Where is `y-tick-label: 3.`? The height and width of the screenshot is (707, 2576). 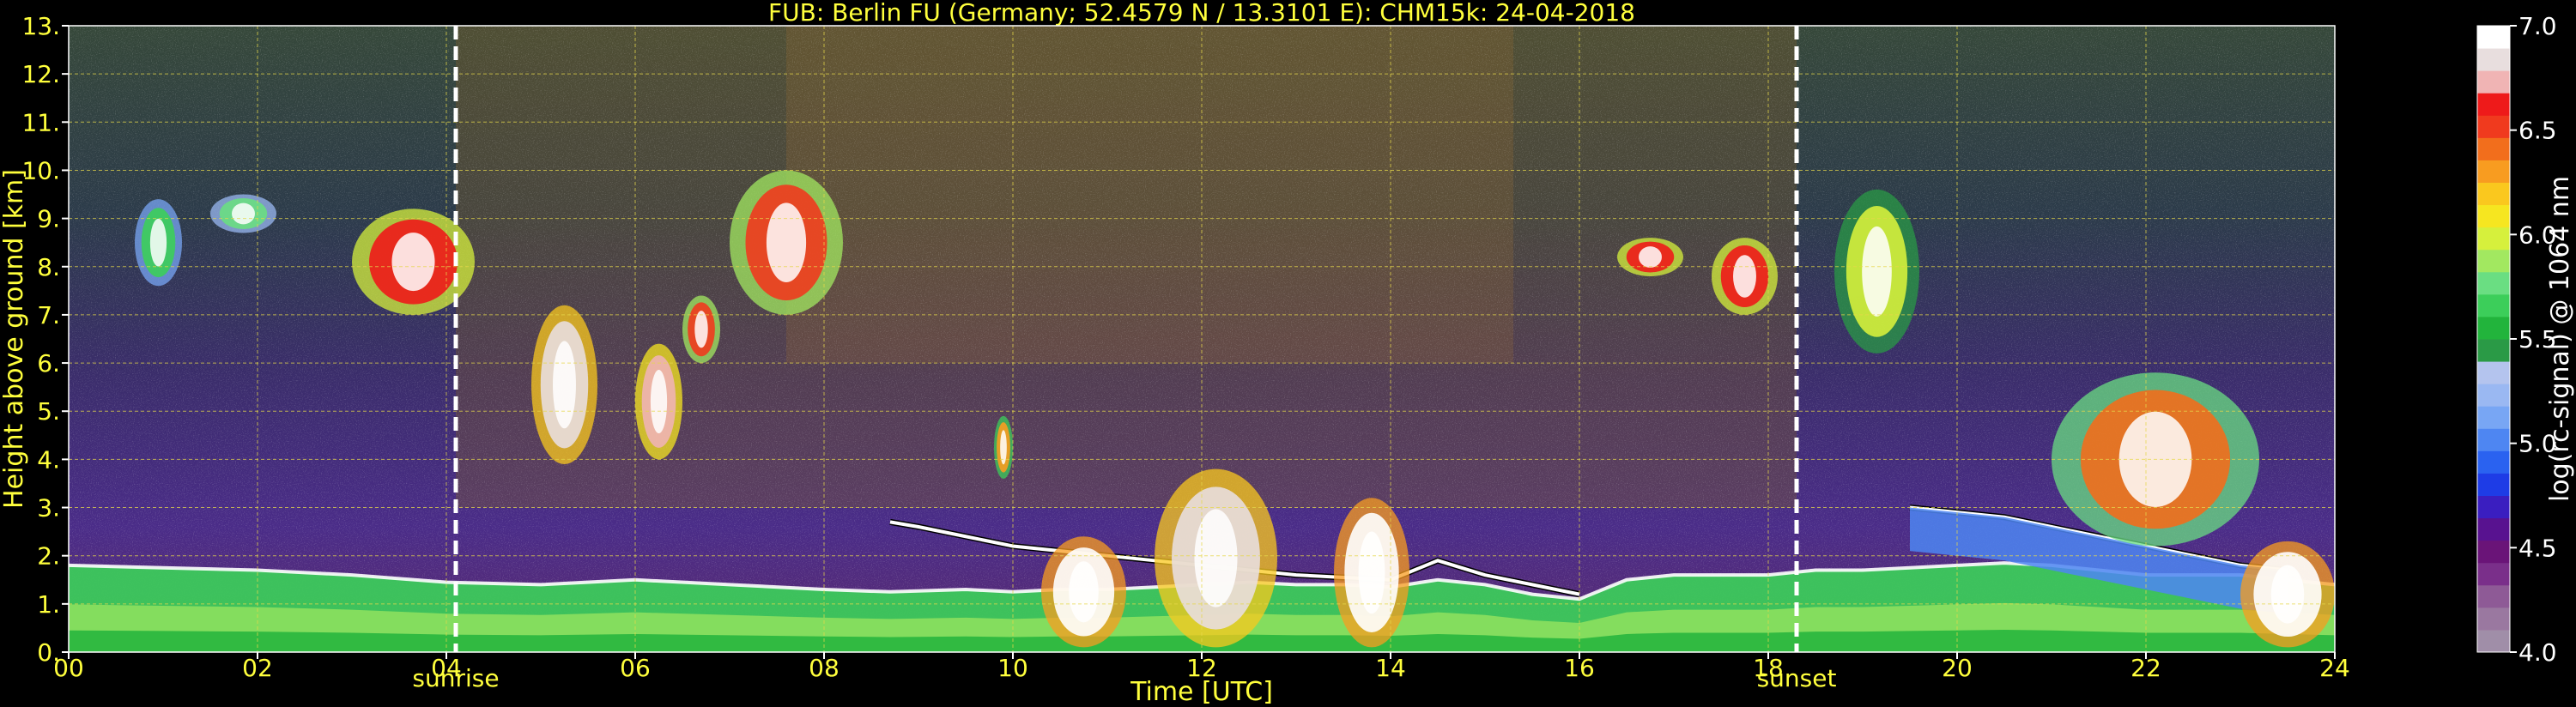
y-tick-label: 3. is located at coordinates (48, 508).